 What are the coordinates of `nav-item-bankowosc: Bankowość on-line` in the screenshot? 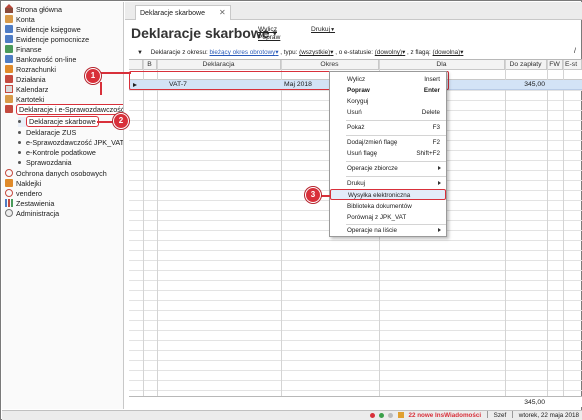 It's located at (40, 60).